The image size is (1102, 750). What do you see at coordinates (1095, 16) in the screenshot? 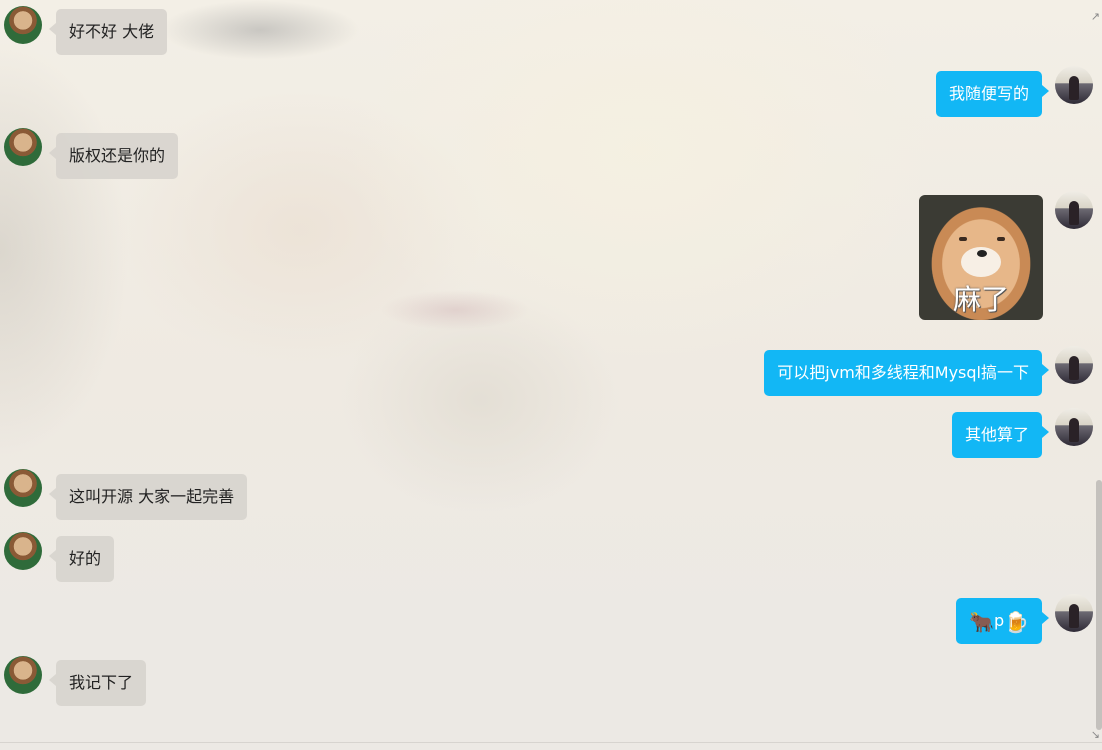
I see `scroll-up-arrow-icon: ↗` at bounding box center [1095, 16].